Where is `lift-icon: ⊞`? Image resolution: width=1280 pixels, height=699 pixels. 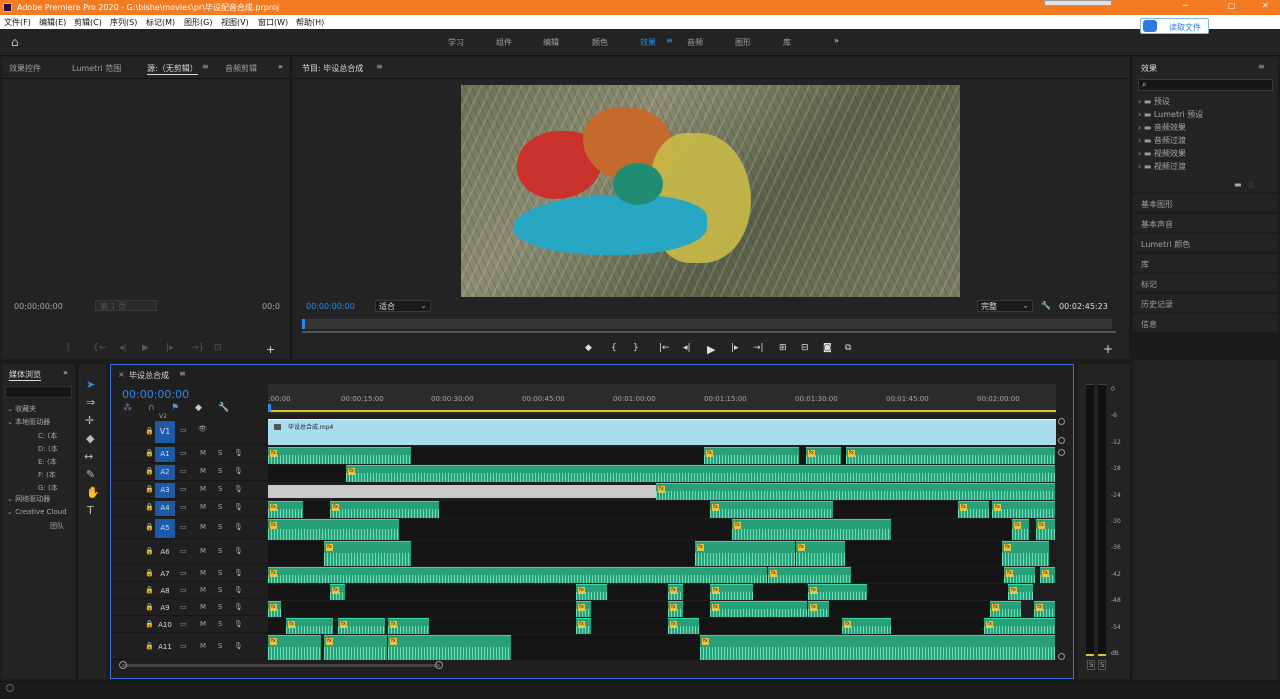 lift-icon: ⊞ is located at coordinates (783, 348).